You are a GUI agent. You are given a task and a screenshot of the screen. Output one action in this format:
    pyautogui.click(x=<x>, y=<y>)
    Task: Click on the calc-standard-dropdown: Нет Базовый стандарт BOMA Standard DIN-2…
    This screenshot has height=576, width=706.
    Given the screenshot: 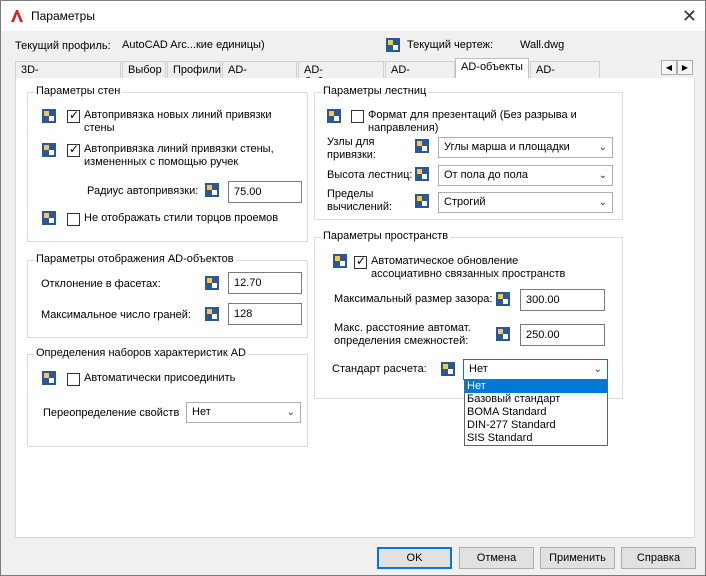 What is the action you would take?
    pyautogui.click(x=536, y=412)
    